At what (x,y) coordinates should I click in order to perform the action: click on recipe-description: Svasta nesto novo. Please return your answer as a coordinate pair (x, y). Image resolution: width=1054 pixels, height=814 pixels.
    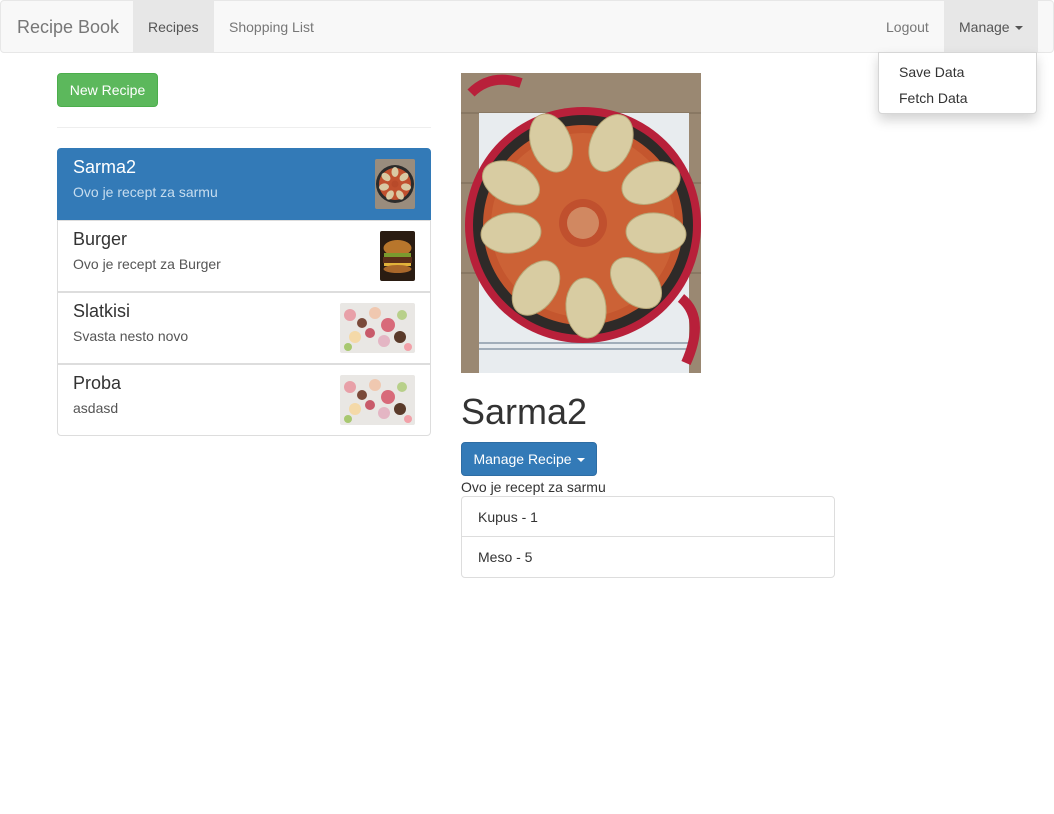
    Looking at the image, I should click on (131, 336).